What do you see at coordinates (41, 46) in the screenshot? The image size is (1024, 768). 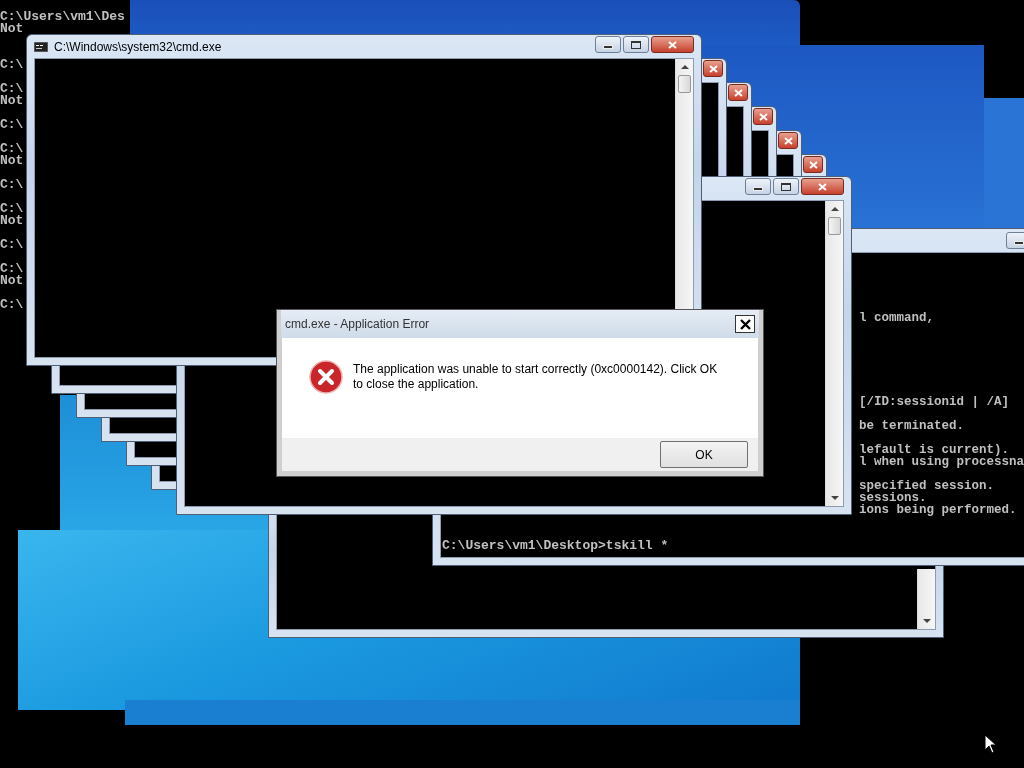 I see `console-icon` at bounding box center [41, 46].